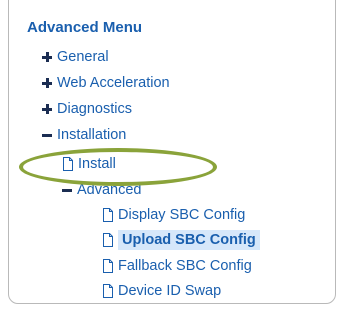 This screenshot has width=339, height=316. What do you see at coordinates (109, 190) in the screenshot?
I see `tree-item-label: Advanced` at bounding box center [109, 190].